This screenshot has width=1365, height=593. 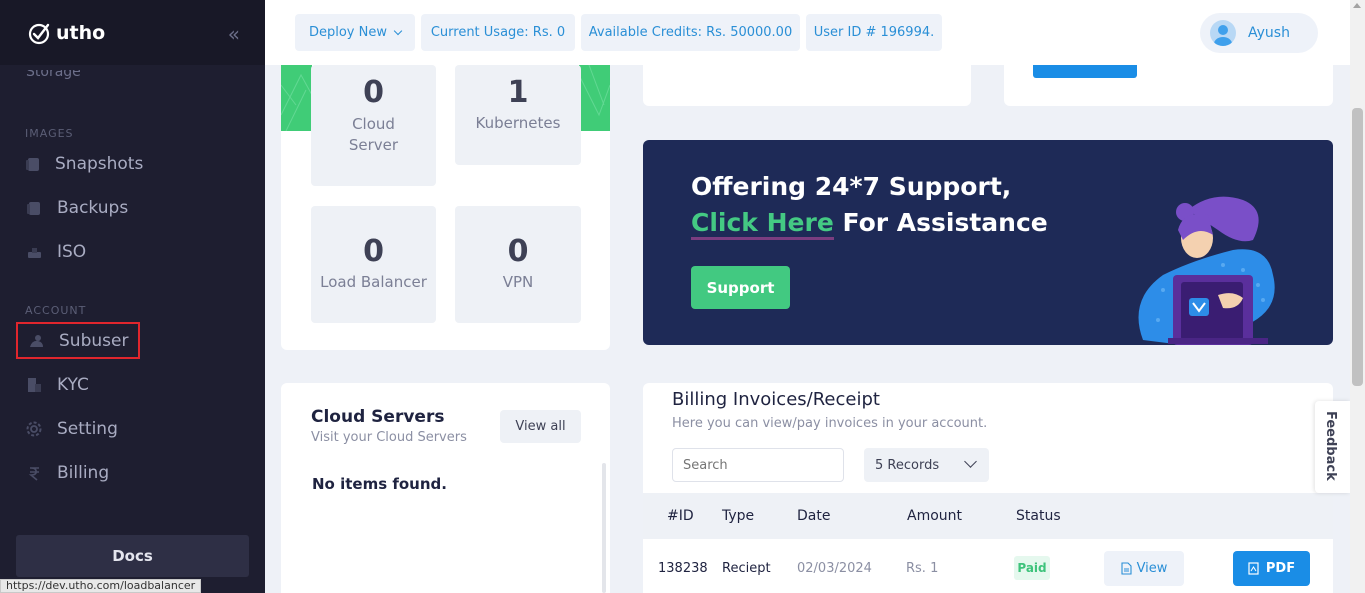 I want to click on panel-title: Cloud Servers, so click(x=378, y=417).